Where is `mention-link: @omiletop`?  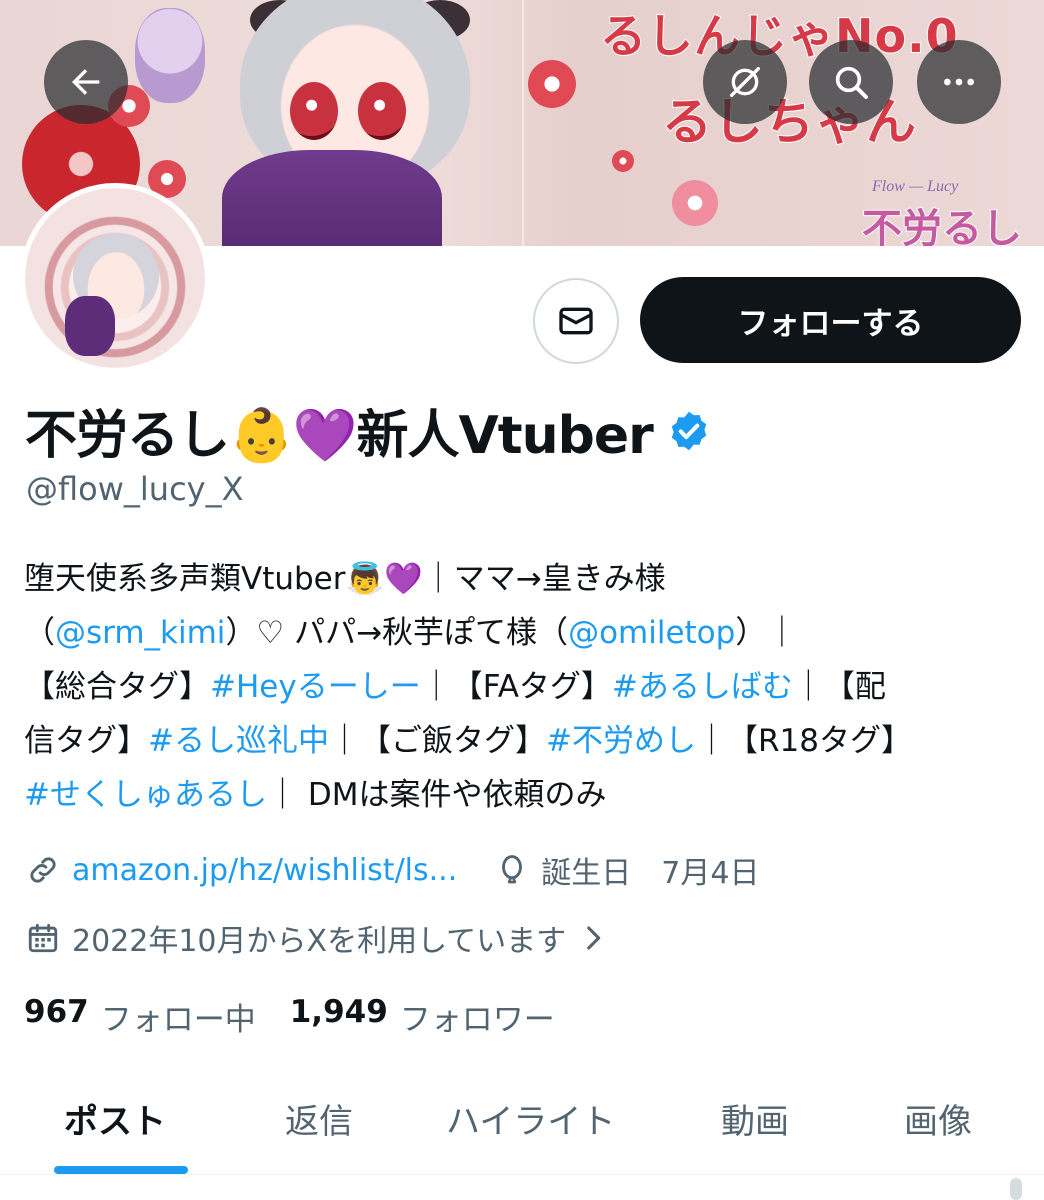 mention-link: @omiletop is located at coordinates (651, 633).